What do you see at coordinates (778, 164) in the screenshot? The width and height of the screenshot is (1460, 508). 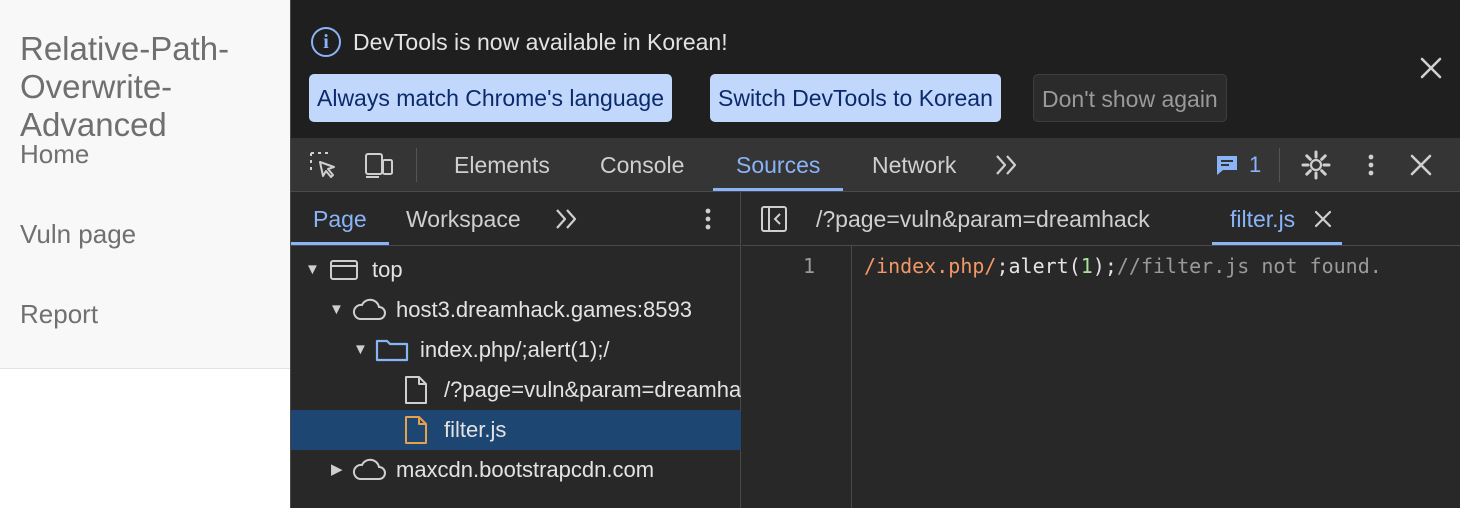 I see `tab-sources: Sources` at bounding box center [778, 164].